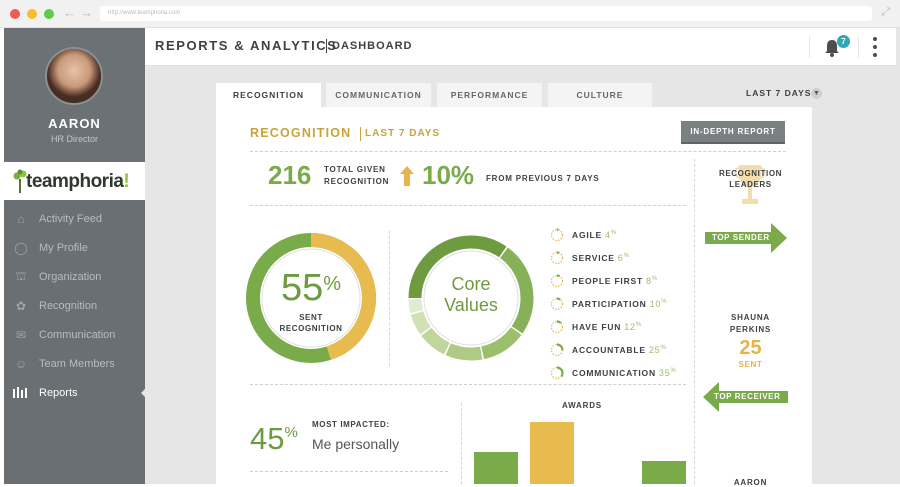 This screenshot has height=487, width=900. I want to click on sidebar-item-communication: ✉ Communication, so click(74, 334).